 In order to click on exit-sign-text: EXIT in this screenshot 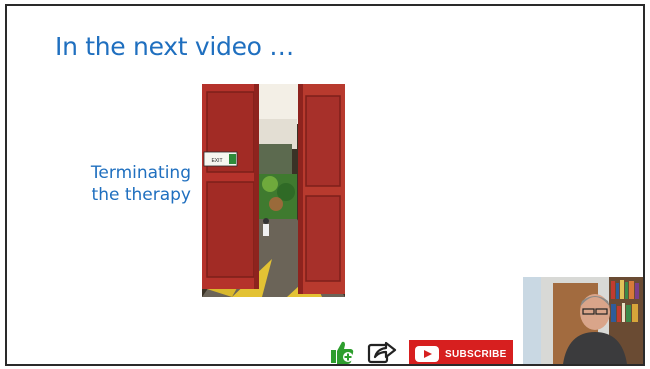, I will do `click(216, 161)`.